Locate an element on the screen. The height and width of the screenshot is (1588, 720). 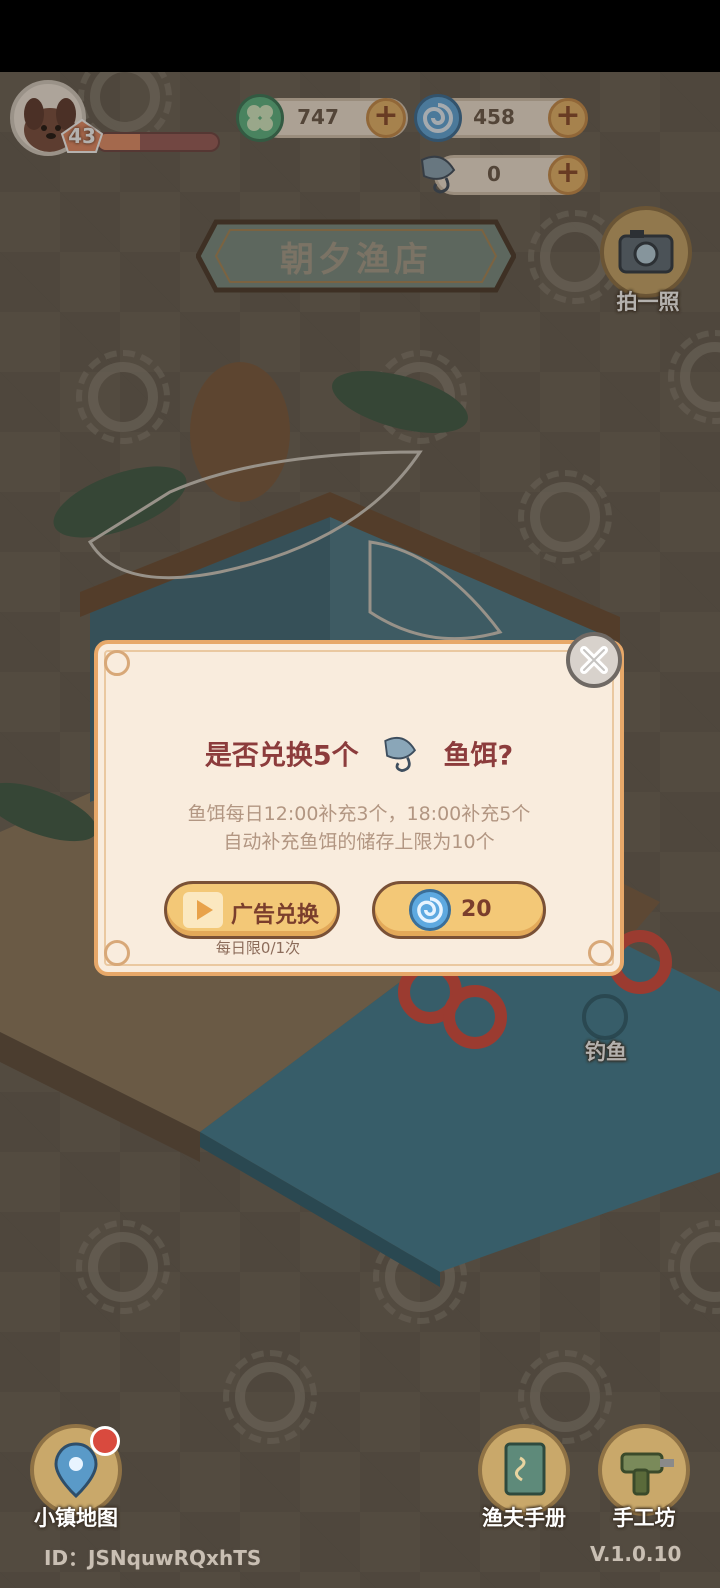
handbook-label: 渔夫手册 is located at coordinates (524, 1518).